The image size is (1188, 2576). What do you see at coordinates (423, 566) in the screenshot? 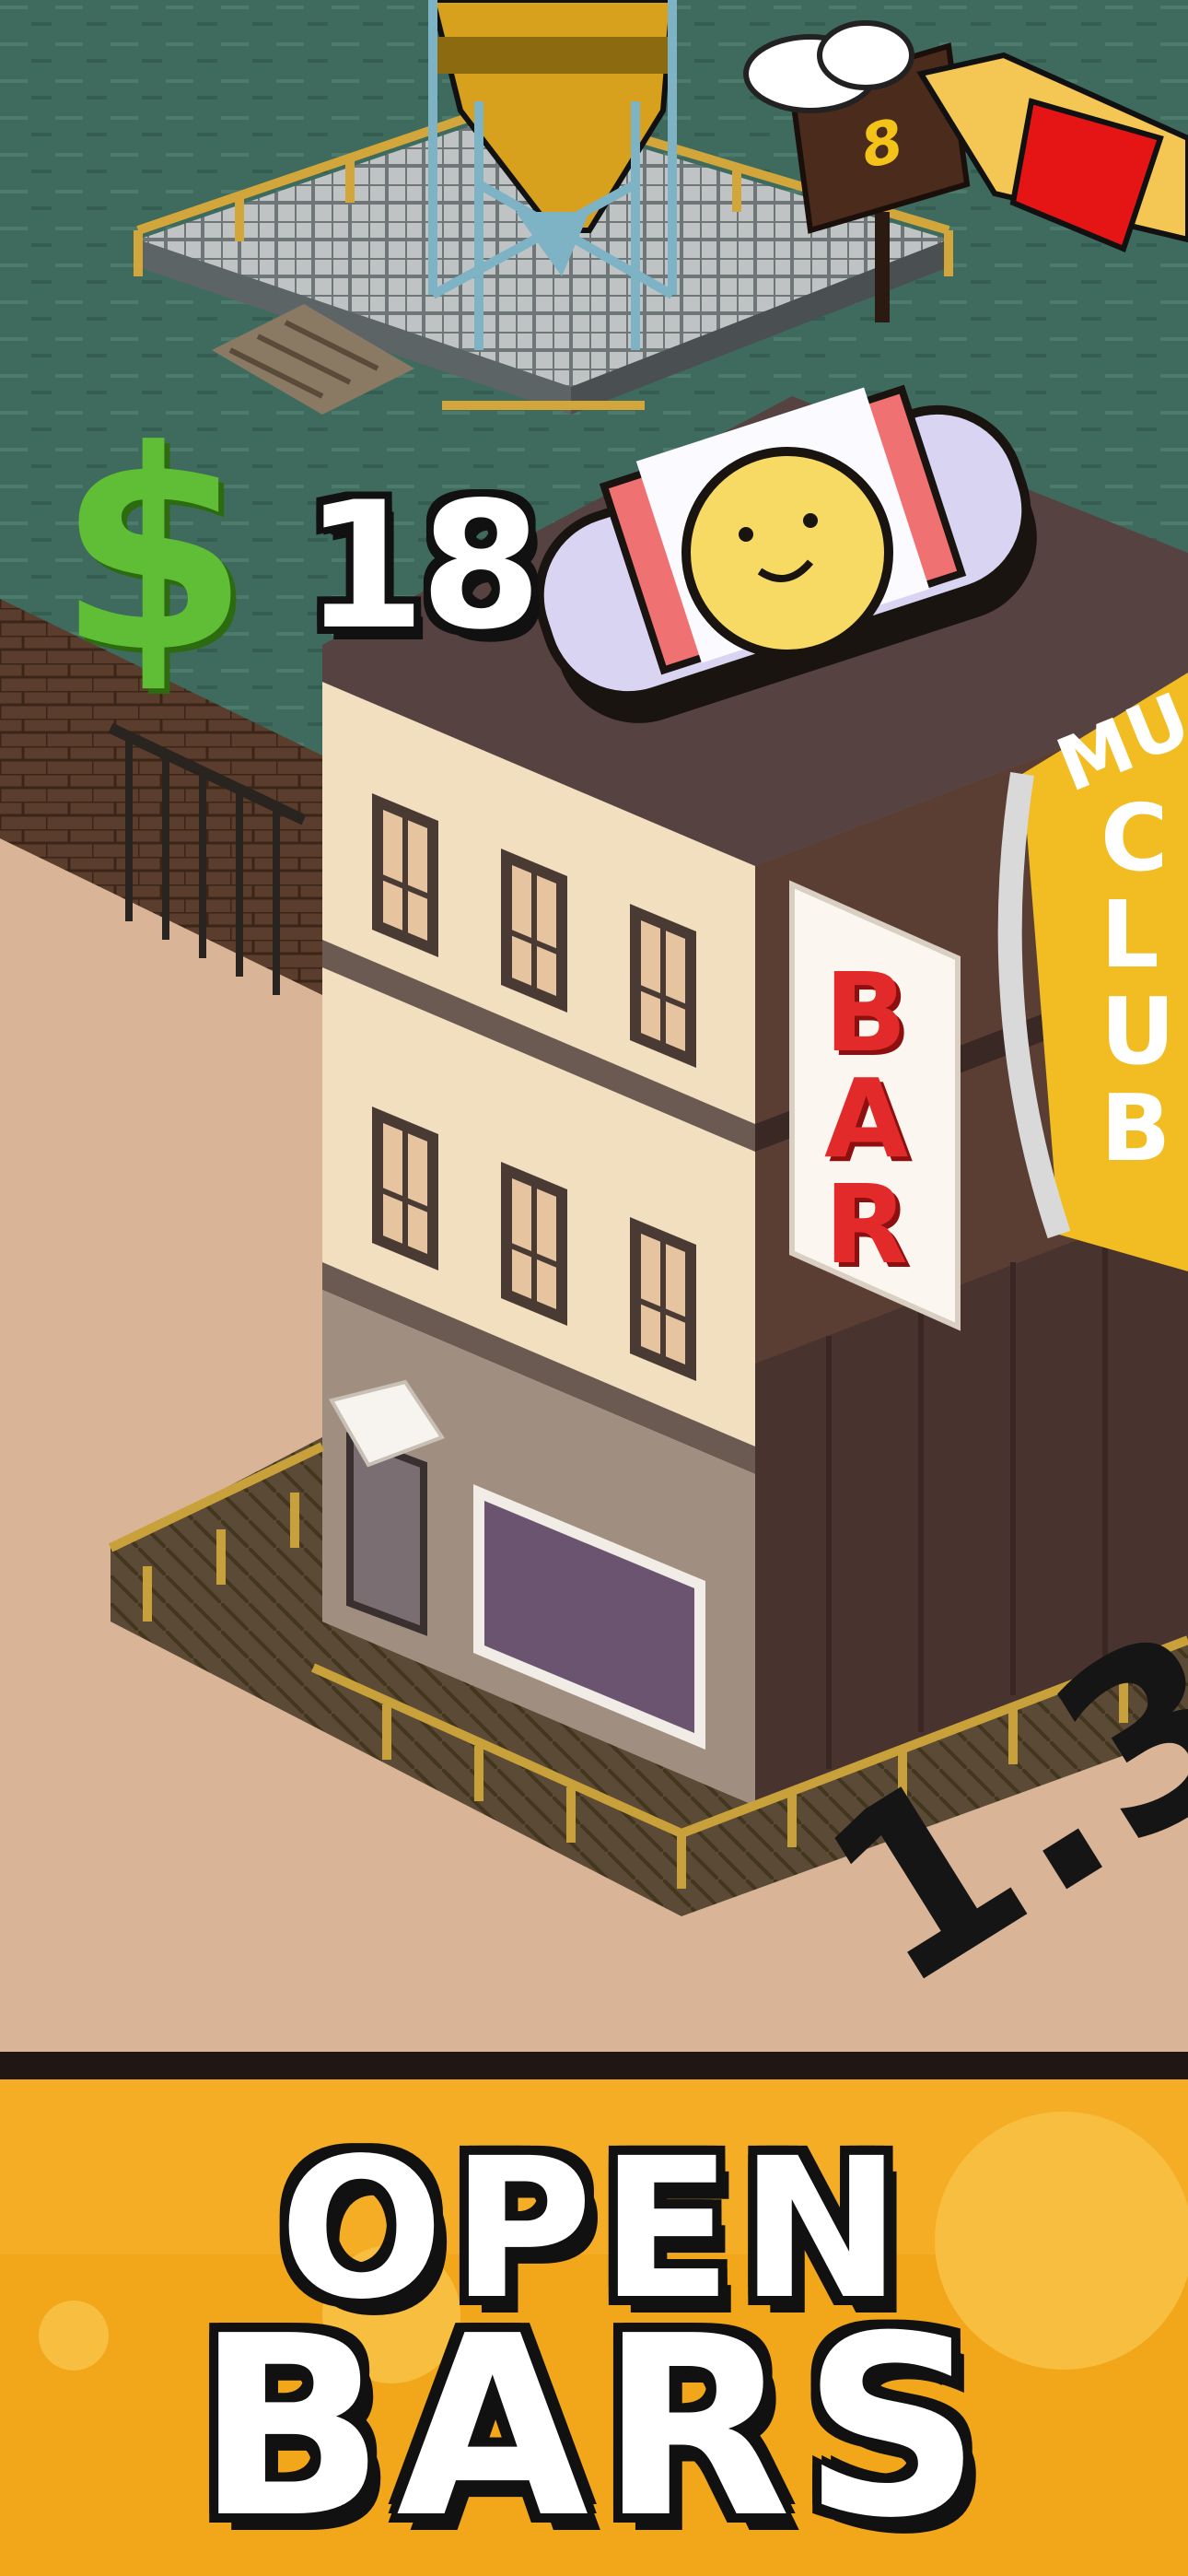
I see `build-cost: 18` at bounding box center [423, 566].